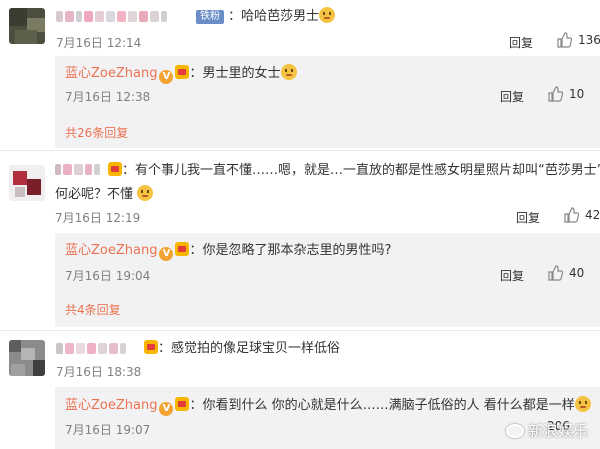 The image size is (600, 449). Describe the element at coordinates (108, 276) in the screenshot. I see `reply-time: 7月16日 19:04` at that location.